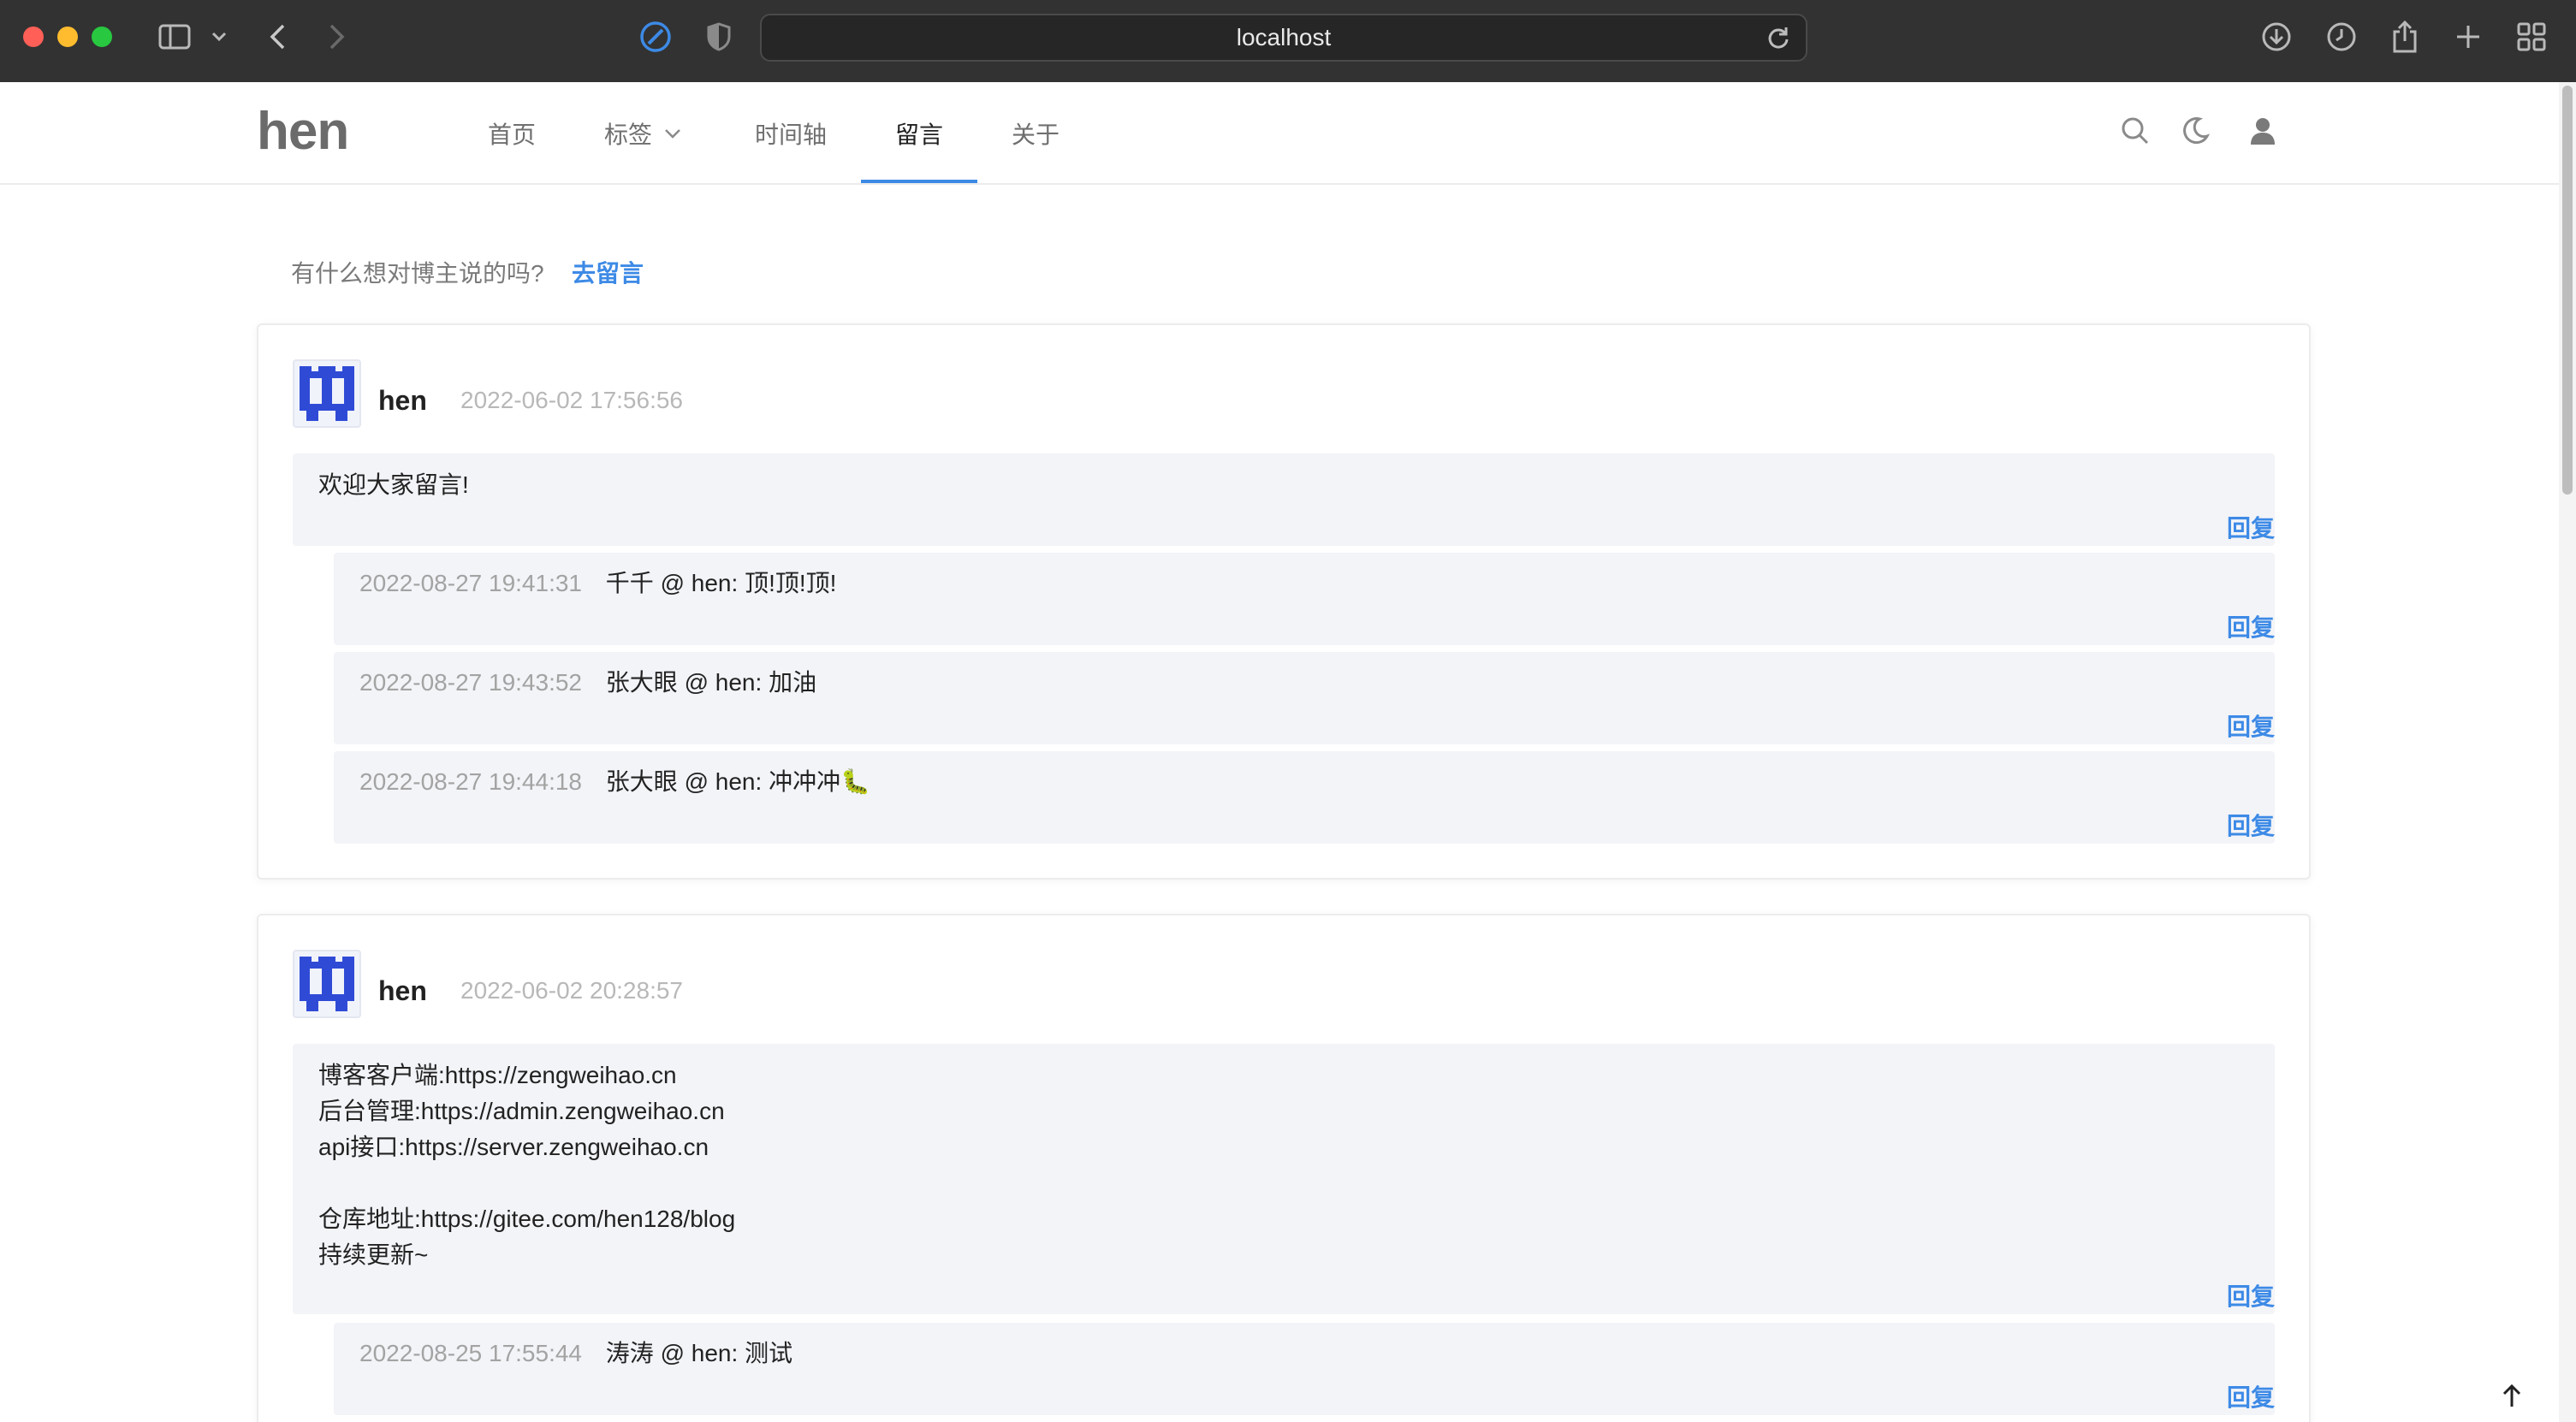 Image resolution: width=2576 pixels, height=1422 pixels. I want to click on tab-overview-button, so click(2531, 36).